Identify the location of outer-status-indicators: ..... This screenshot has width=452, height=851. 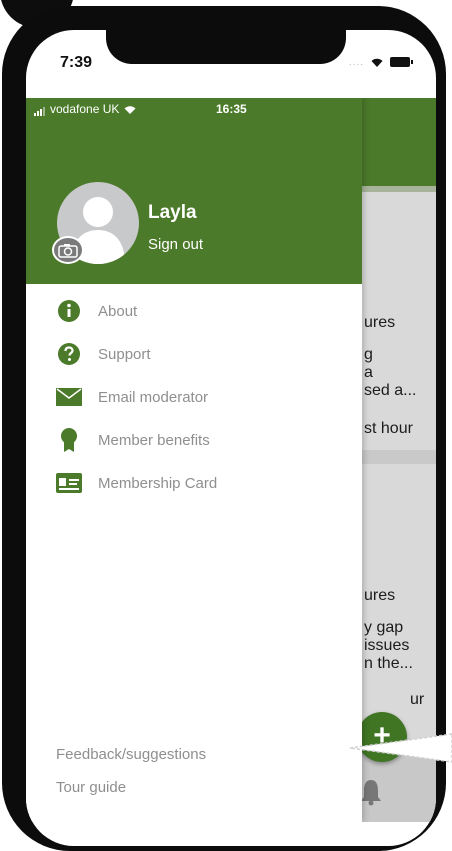
(380, 62).